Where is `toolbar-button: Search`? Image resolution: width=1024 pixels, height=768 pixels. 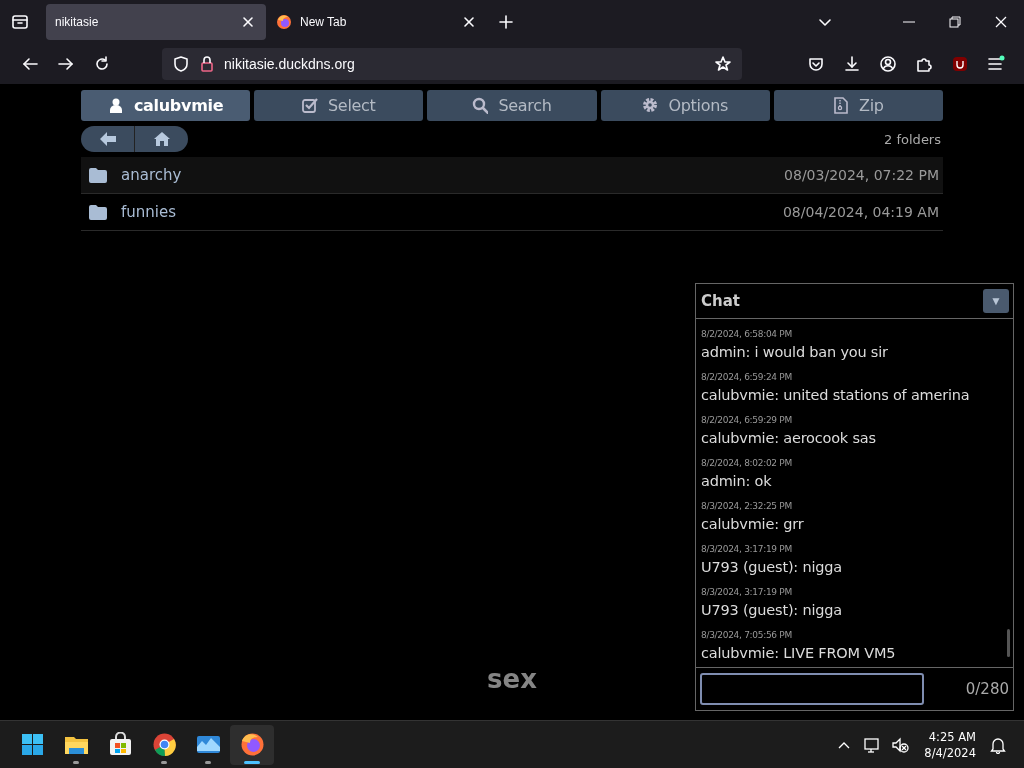 toolbar-button: Search is located at coordinates (512, 105).